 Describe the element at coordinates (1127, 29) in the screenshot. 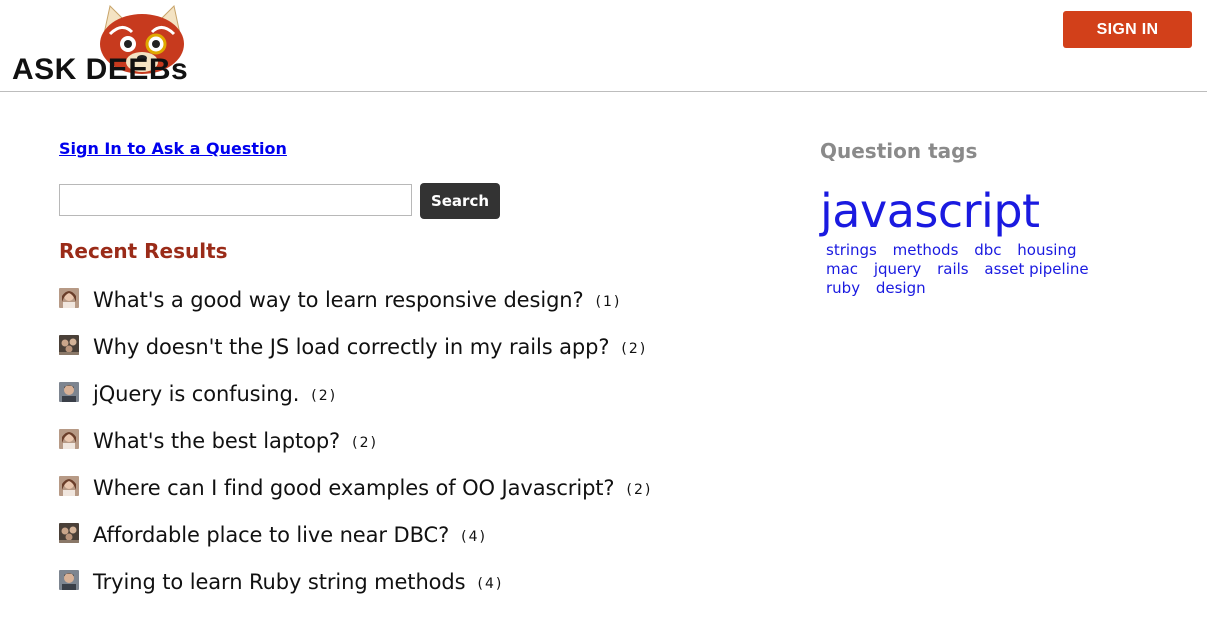

I see `sign-in-button: SIGN IN` at that location.